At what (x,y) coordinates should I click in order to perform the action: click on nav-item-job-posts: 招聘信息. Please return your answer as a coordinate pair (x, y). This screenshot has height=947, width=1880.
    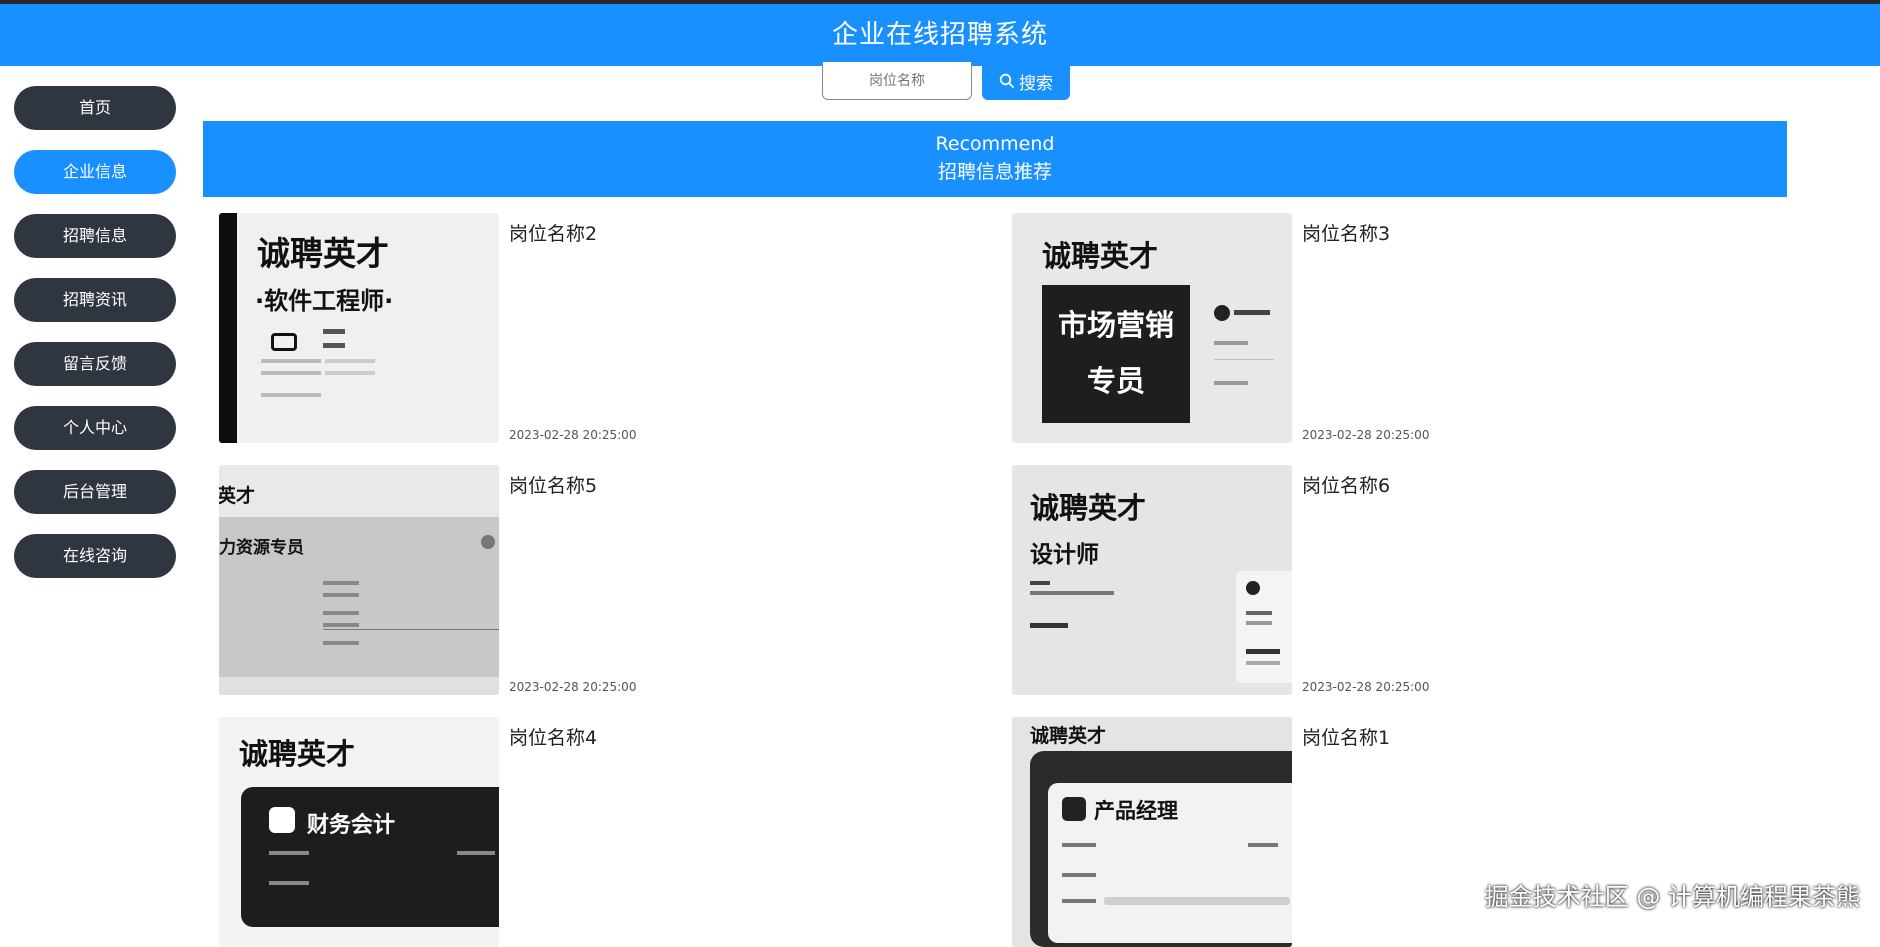
    Looking at the image, I should click on (95, 236).